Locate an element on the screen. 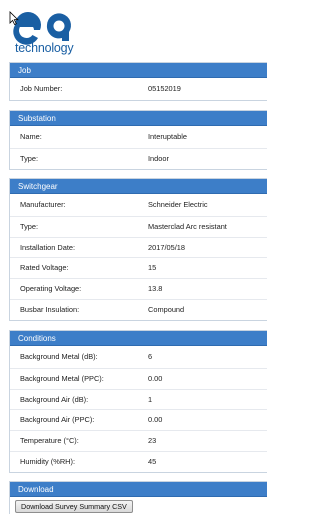  rated-voltage-row: Rated Voltage: 15 is located at coordinates (138, 267).